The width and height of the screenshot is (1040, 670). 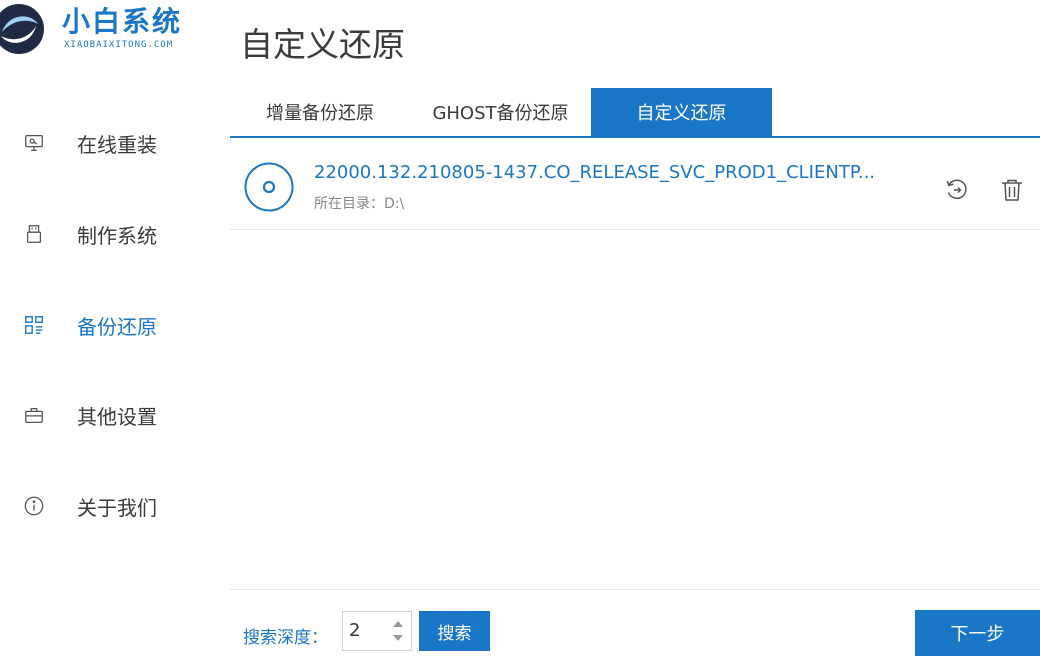 I want to click on logo: 小白系统 XIAOBAIXITONG.COM, so click(x=112, y=31).